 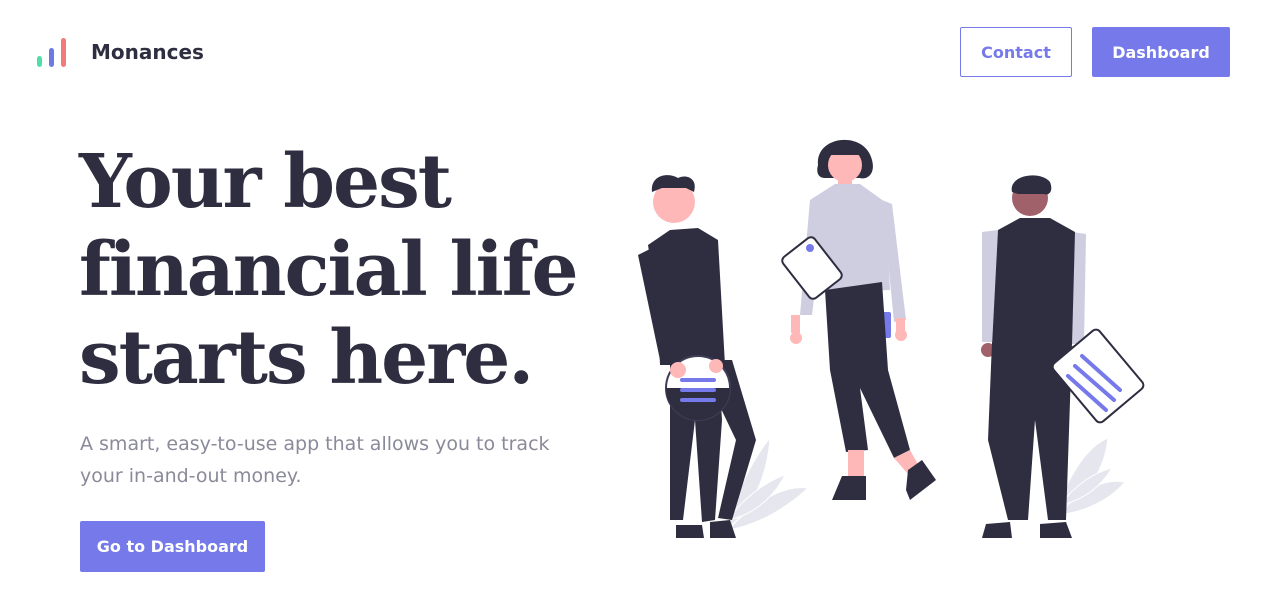 What do you see at coordinates (858, 319) in the screenshot?
I see `person-center` at bounding box center [858, 319].